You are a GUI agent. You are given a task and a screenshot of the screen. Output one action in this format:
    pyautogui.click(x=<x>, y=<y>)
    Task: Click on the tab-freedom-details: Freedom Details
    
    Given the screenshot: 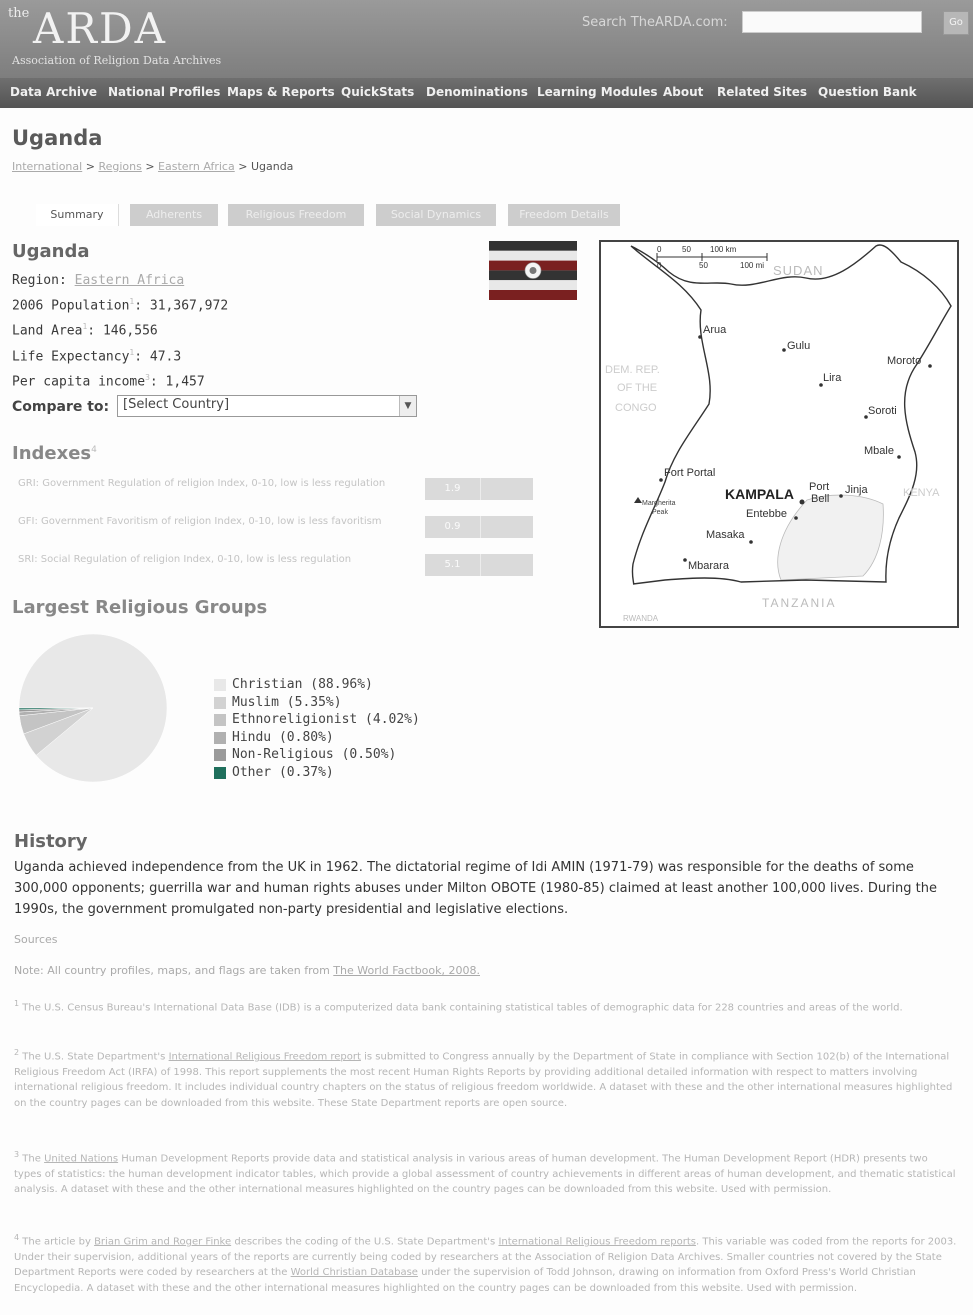 What is the action you would take?
    pyautogui.click(x=564, y=215)
    